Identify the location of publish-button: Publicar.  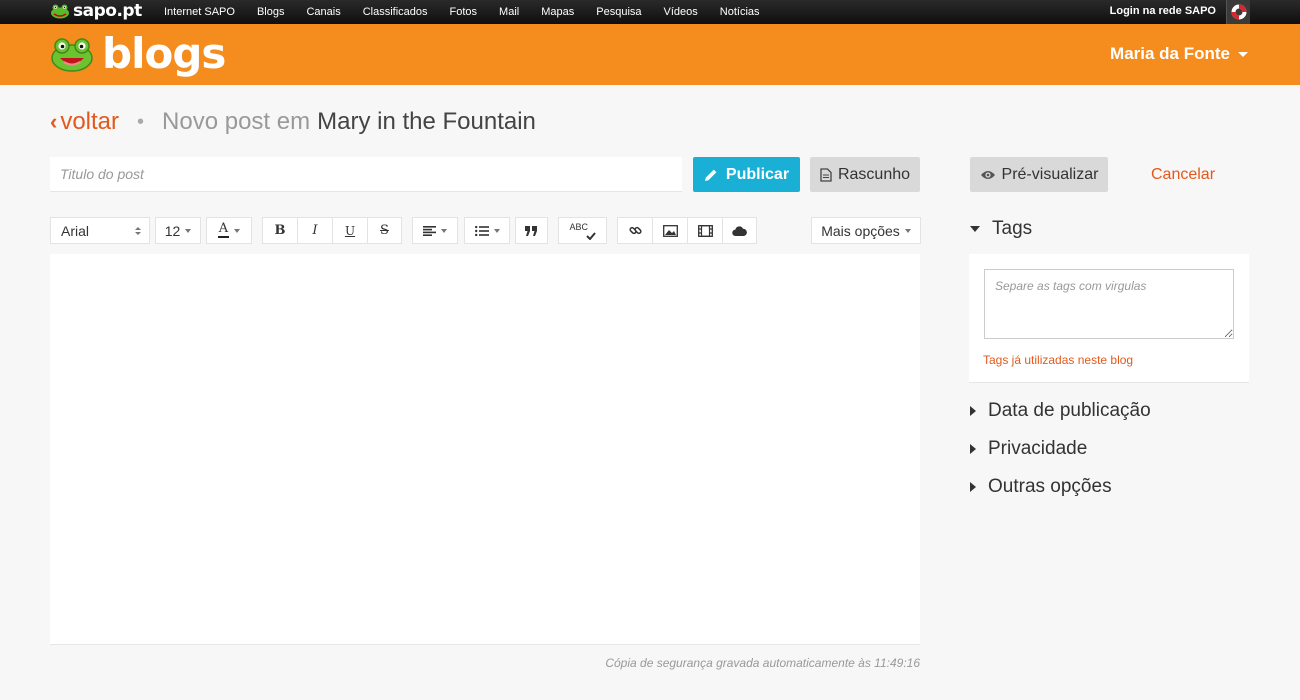
(746, 174).